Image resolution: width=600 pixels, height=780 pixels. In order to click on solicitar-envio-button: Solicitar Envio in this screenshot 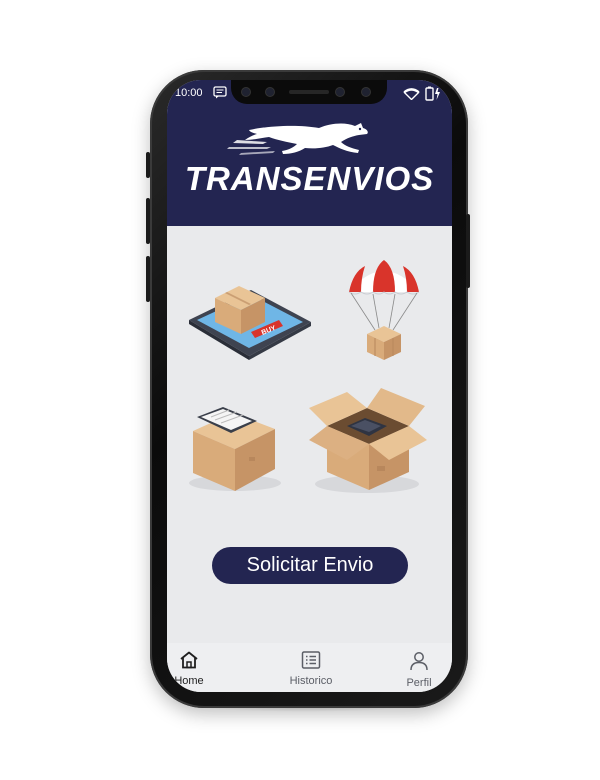, I will do `click(310, 565)`.